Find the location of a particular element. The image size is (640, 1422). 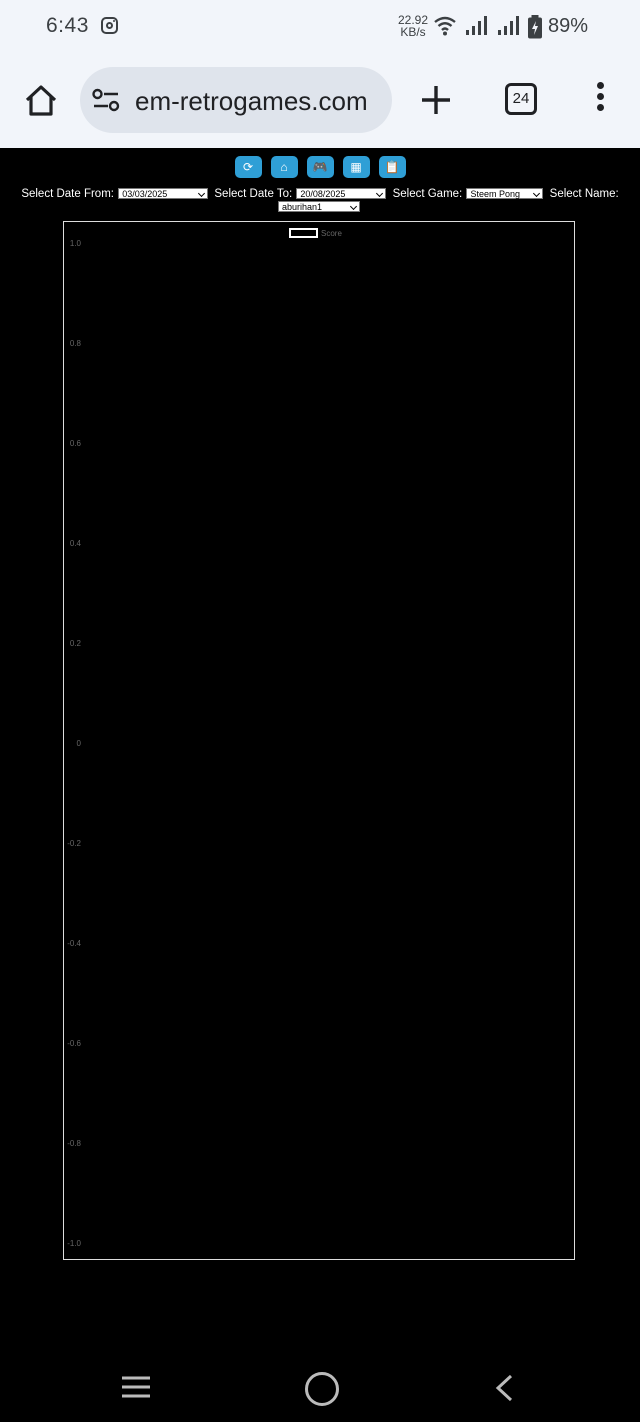

network-speed: 22.92 KB/s is located at coordinates (413, 26).